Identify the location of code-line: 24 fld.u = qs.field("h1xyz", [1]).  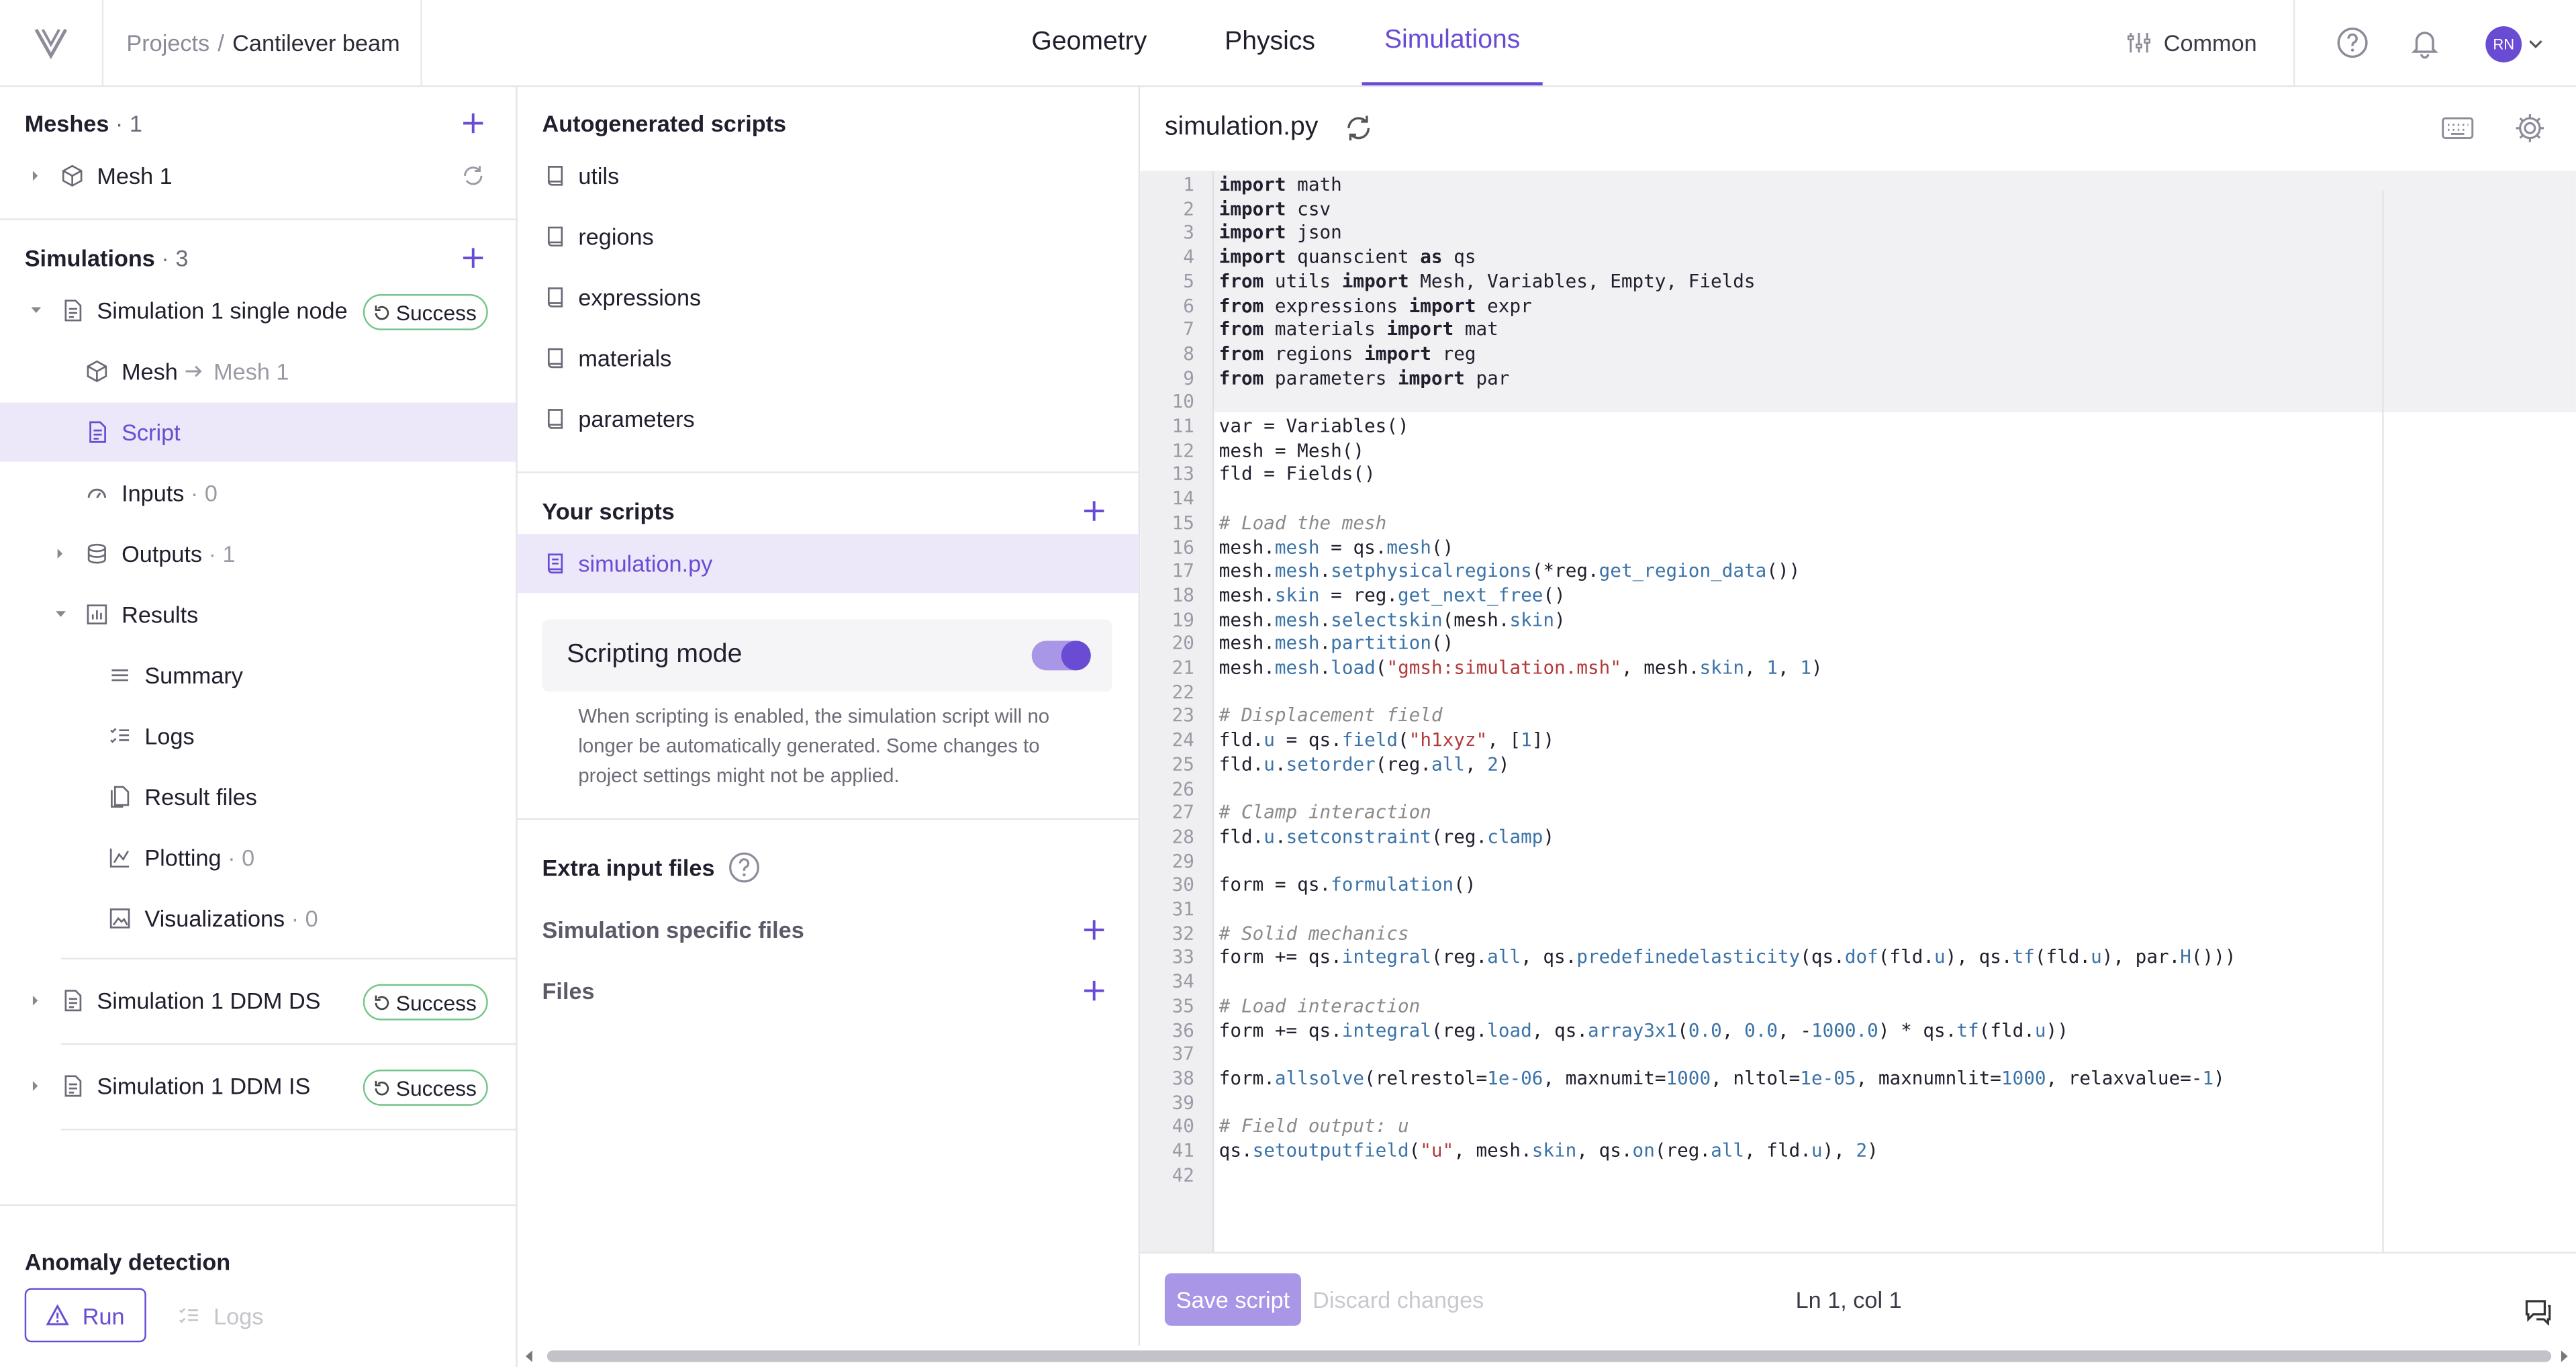
(1858, 742).